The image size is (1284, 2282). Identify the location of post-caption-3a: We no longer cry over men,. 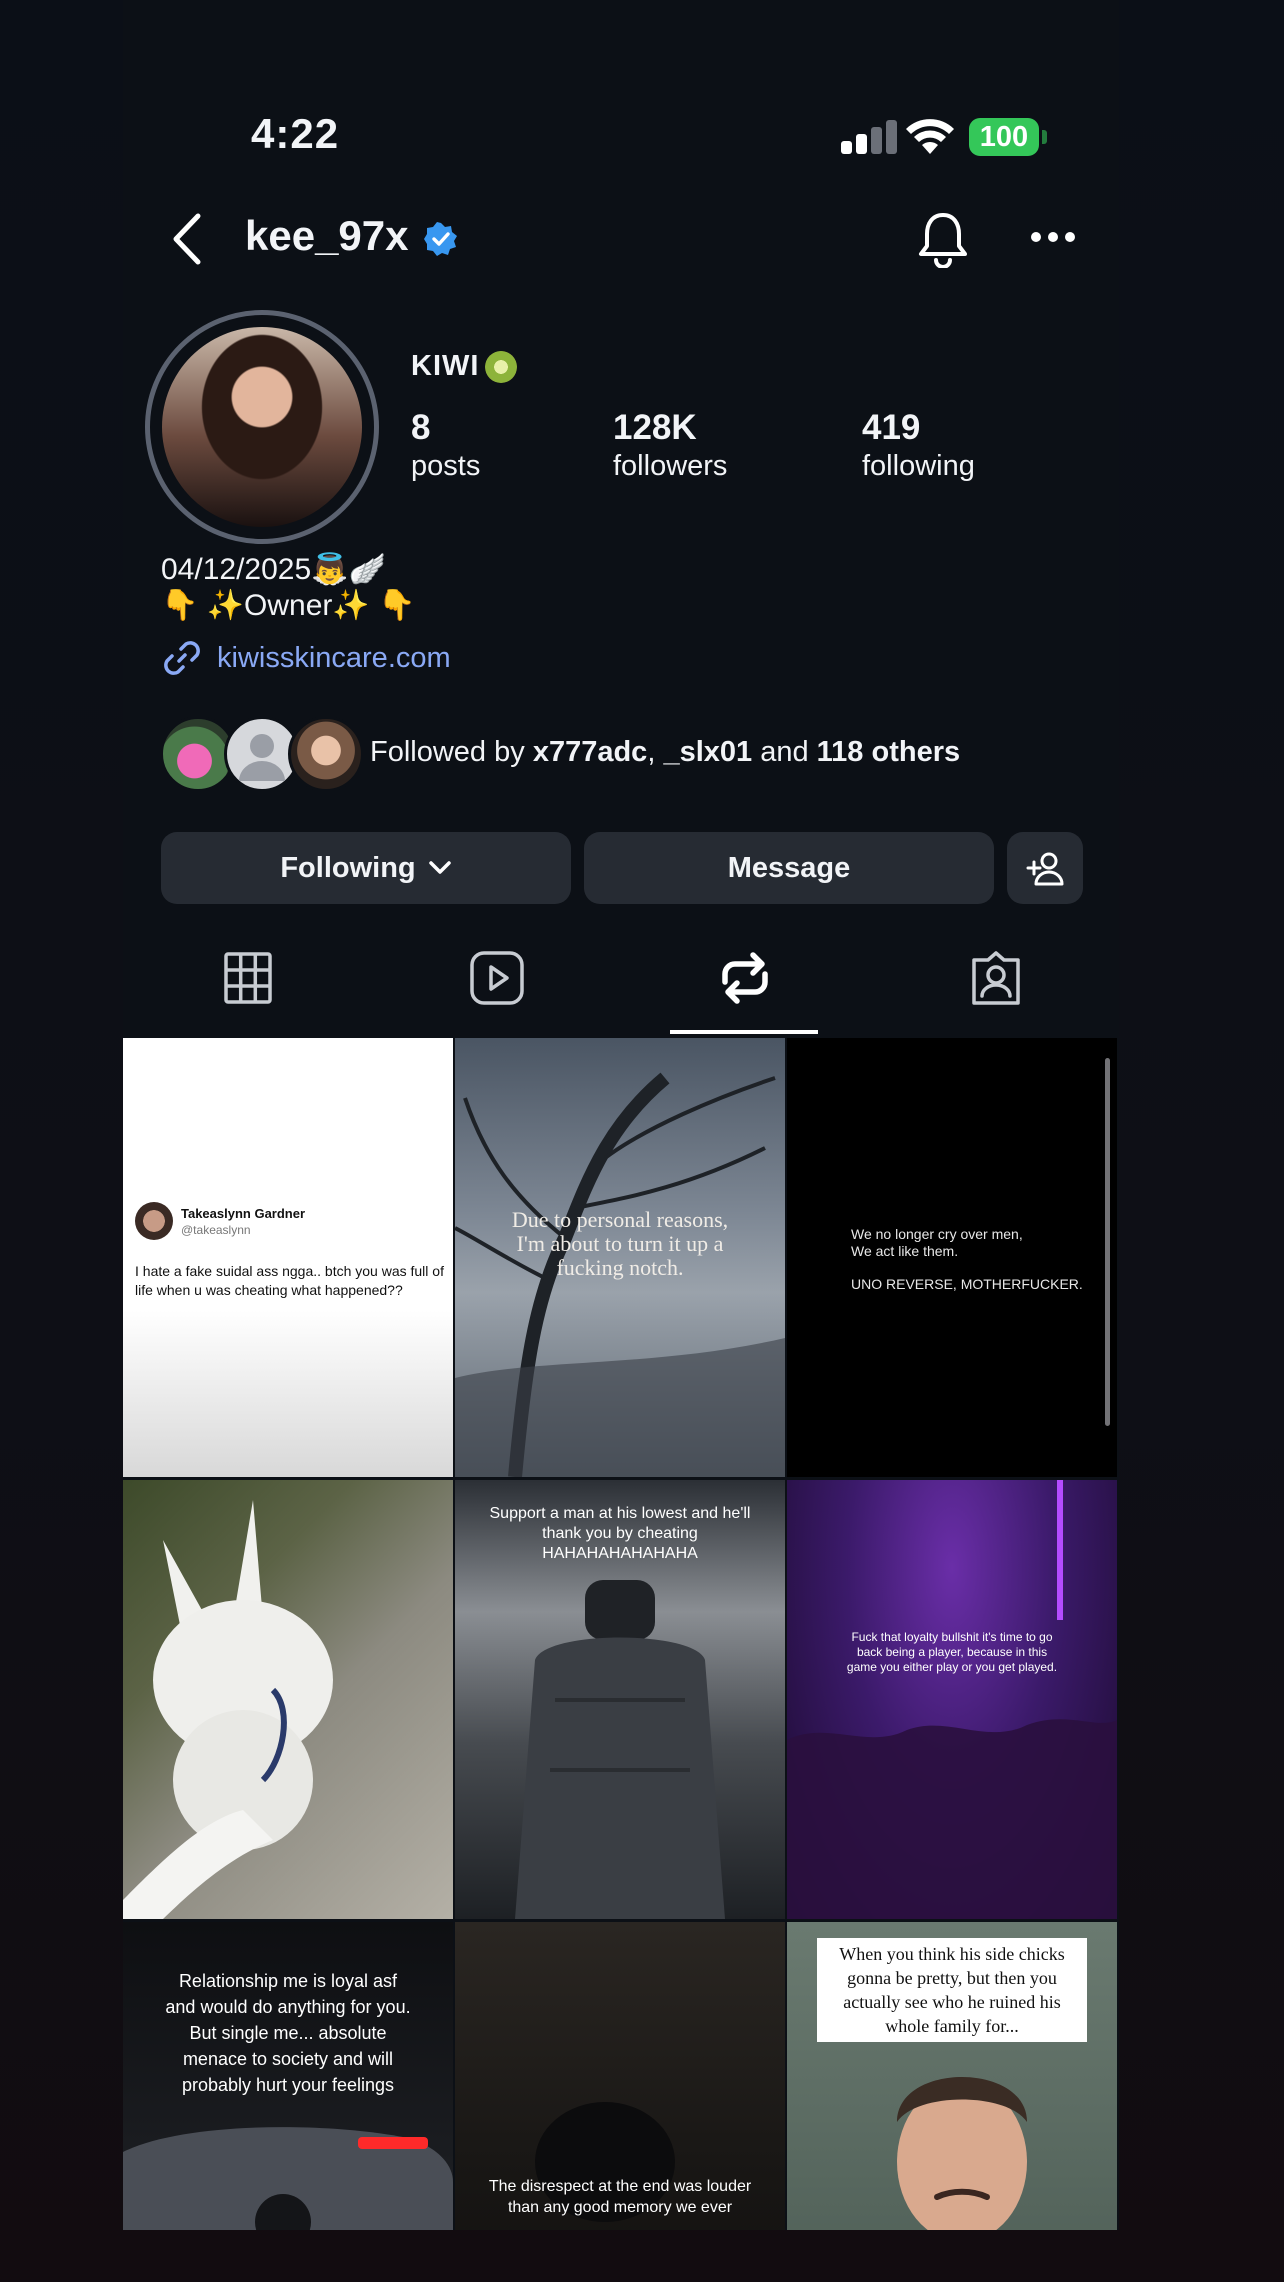
(937, 1234).